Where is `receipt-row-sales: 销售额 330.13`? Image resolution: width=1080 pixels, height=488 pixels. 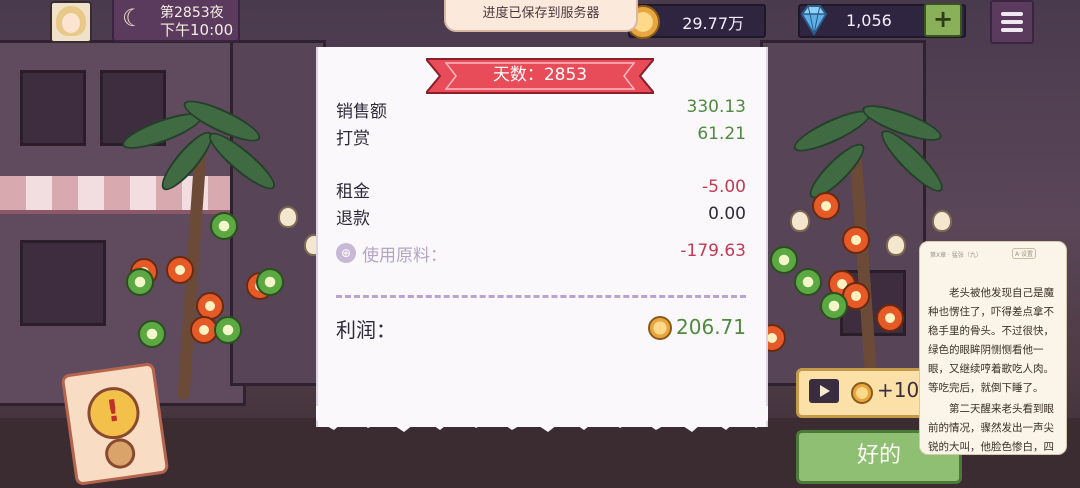
receipt-row-sales: 销售额 330.13 is located at coordinates (541, 110).